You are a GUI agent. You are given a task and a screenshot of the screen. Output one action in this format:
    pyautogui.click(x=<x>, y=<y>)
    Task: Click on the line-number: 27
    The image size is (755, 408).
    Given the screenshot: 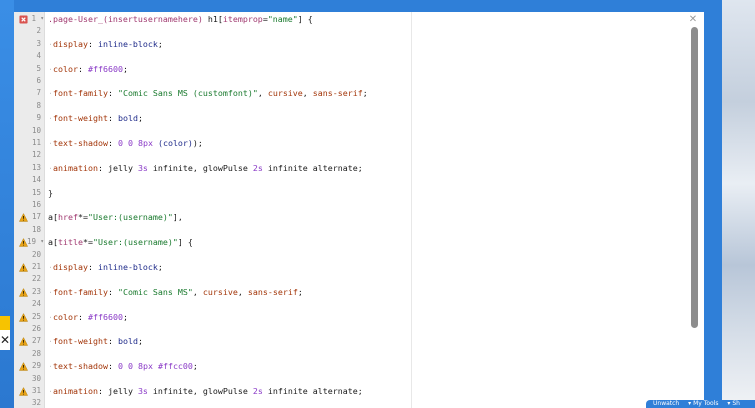 What is the action you would take?
    pyautogui.click(x=36, y=341)
    